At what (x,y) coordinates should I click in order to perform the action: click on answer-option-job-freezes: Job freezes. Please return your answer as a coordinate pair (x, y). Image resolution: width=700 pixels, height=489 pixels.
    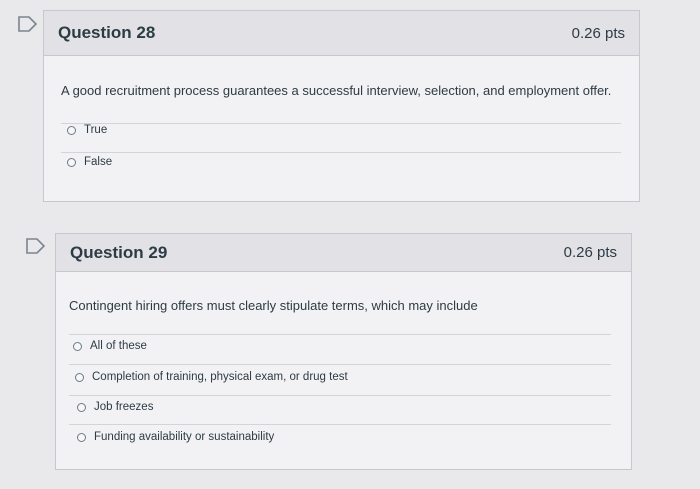
    Looking at the image, I should click on (115, 407).